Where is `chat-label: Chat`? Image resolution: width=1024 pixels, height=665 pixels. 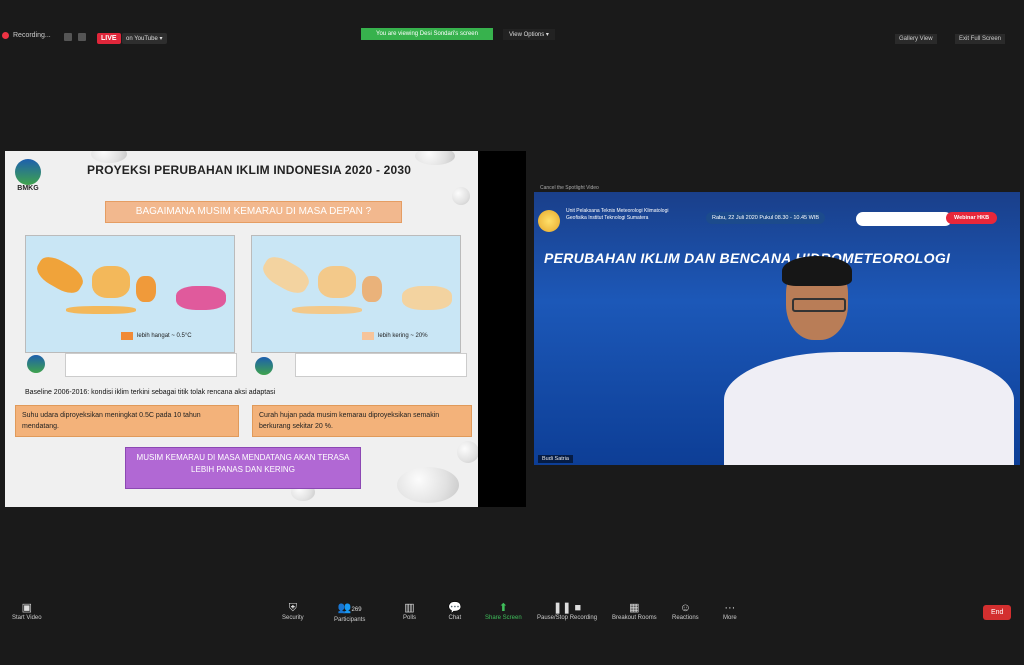
chat-label: Chat is located at coordinates (455, 618).